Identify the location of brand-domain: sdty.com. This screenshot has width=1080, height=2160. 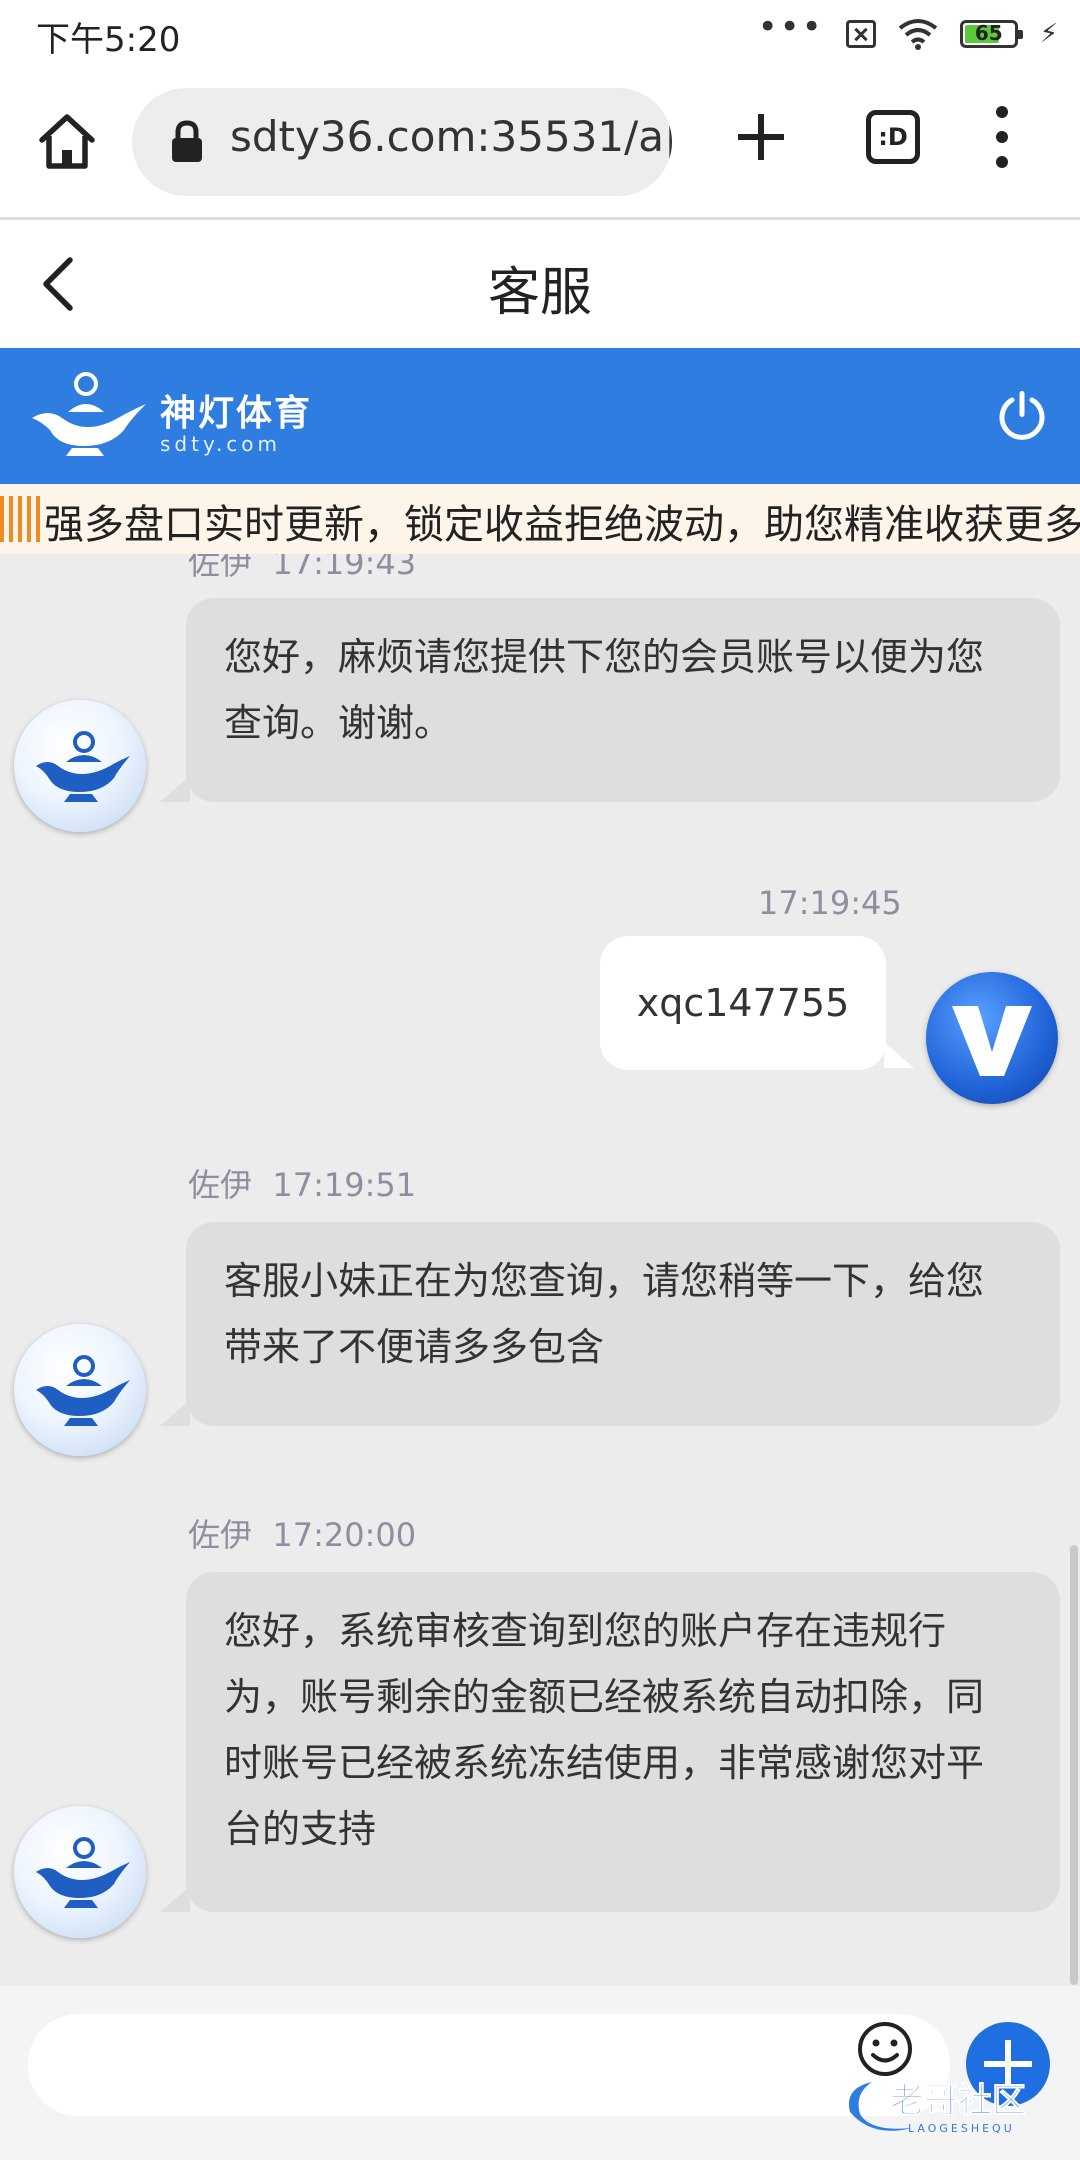
(221, 444).